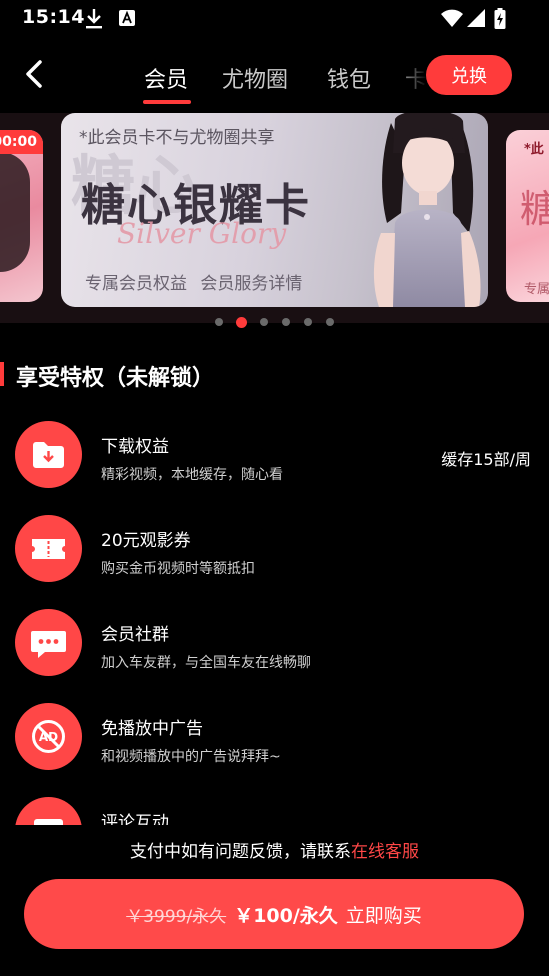 This screenshot has height=976, width=549. Describe the element at coordinates (536, 289) in the screenshot. I see `card-links: 专属` at that location.